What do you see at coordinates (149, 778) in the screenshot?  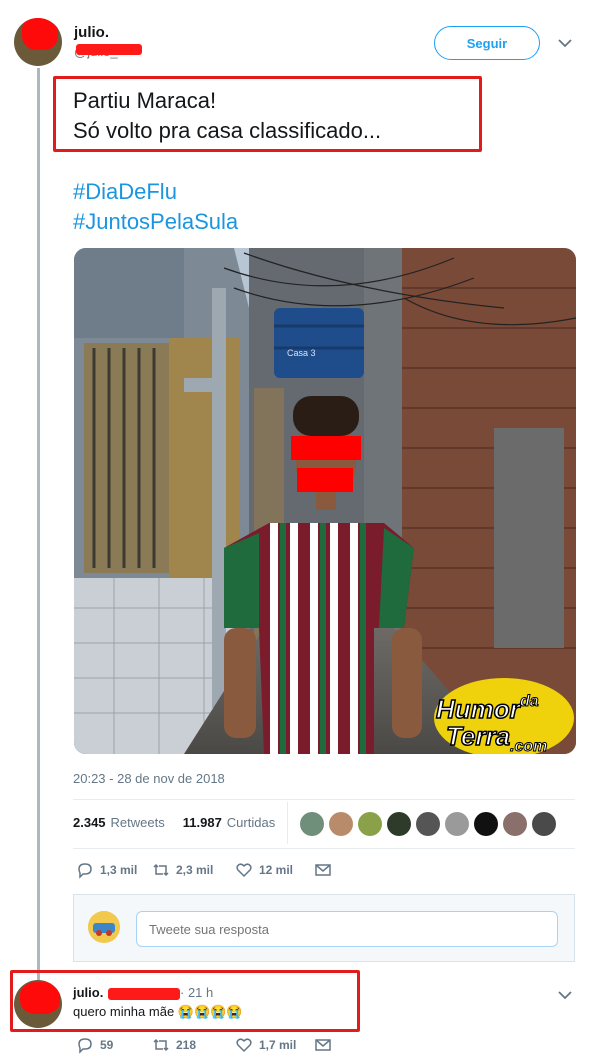 I see `tweet-timestamp: 20:23 - 28 de nov de 2018` at bounding box center [149, 778].